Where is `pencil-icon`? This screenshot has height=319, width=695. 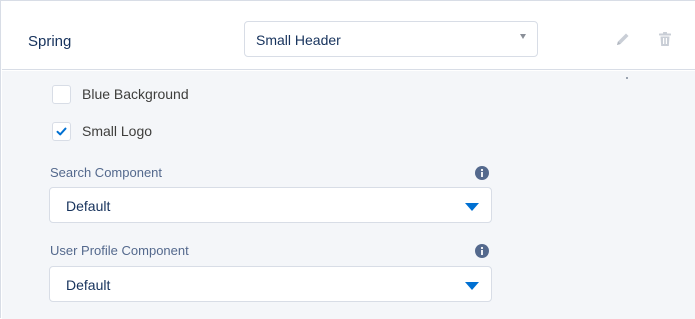
pencil-icon is located at coordinates (623, 39).